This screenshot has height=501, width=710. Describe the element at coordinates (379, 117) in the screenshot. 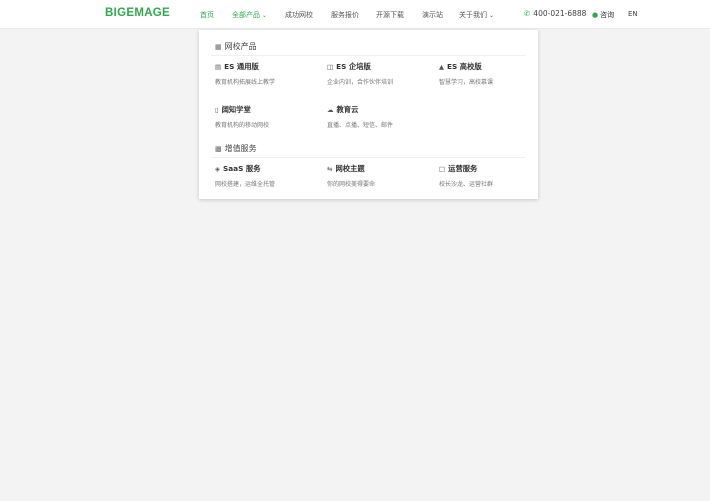

I see `product-education-cloud: ☁ 教育云 直播、点播、短信、邮件` at that location.